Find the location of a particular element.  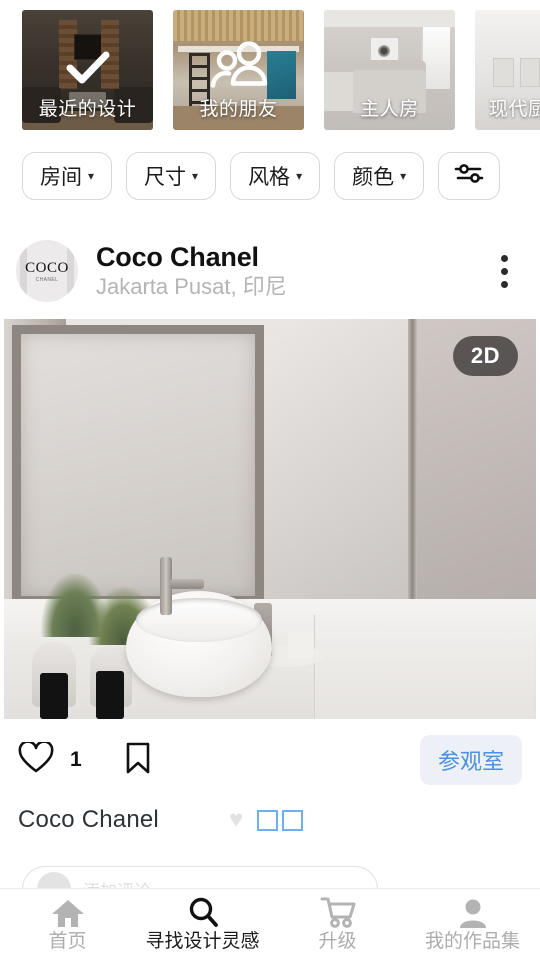

post-author-name: Coco Chanel is located at coordinates (177, 256).